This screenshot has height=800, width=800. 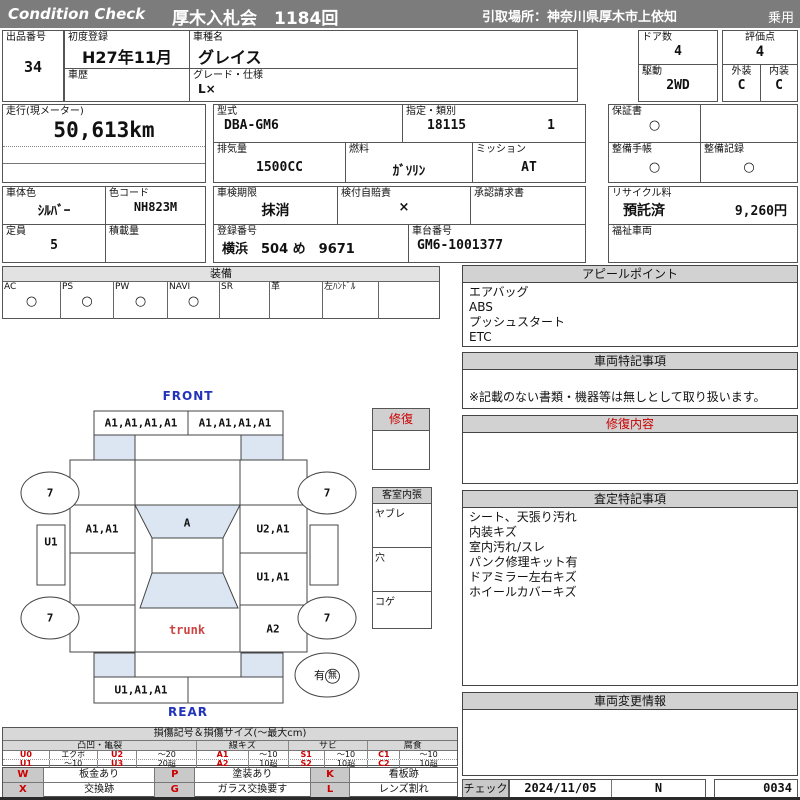 I want to click on mark-code: L, so click(x=329, y=790).